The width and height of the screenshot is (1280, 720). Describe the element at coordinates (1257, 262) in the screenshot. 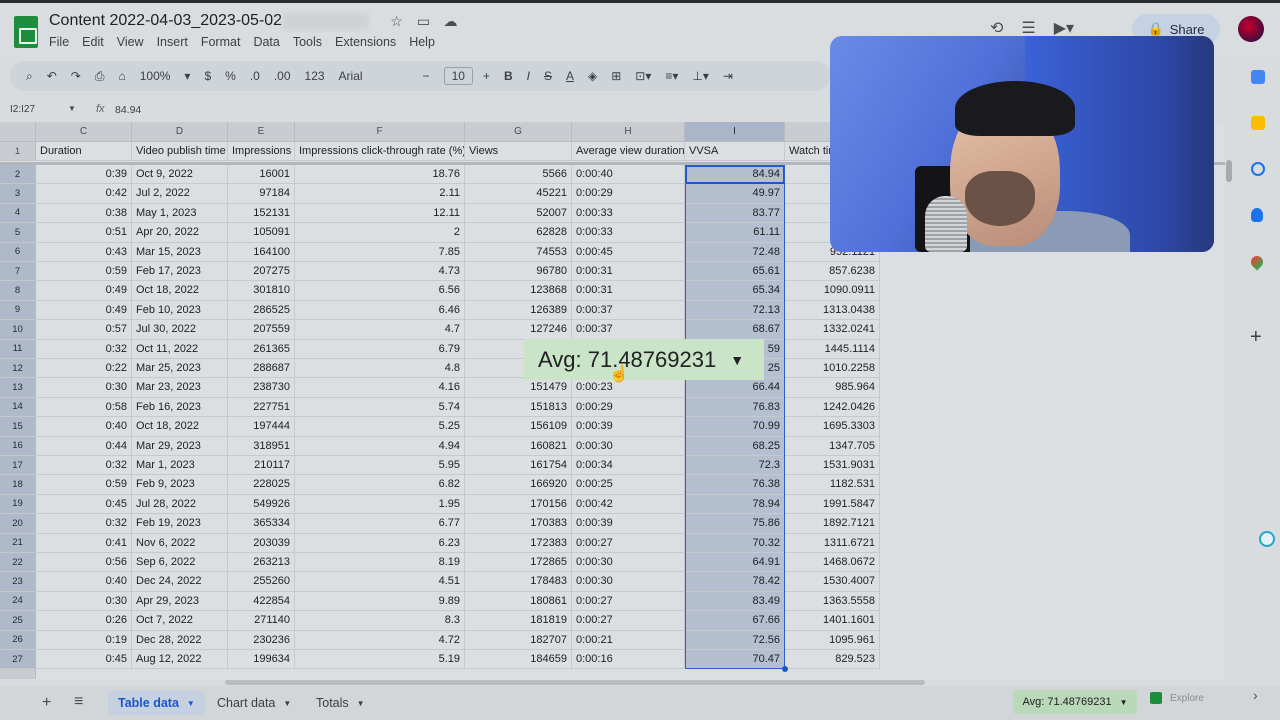

I see `maps-icon` at that location.